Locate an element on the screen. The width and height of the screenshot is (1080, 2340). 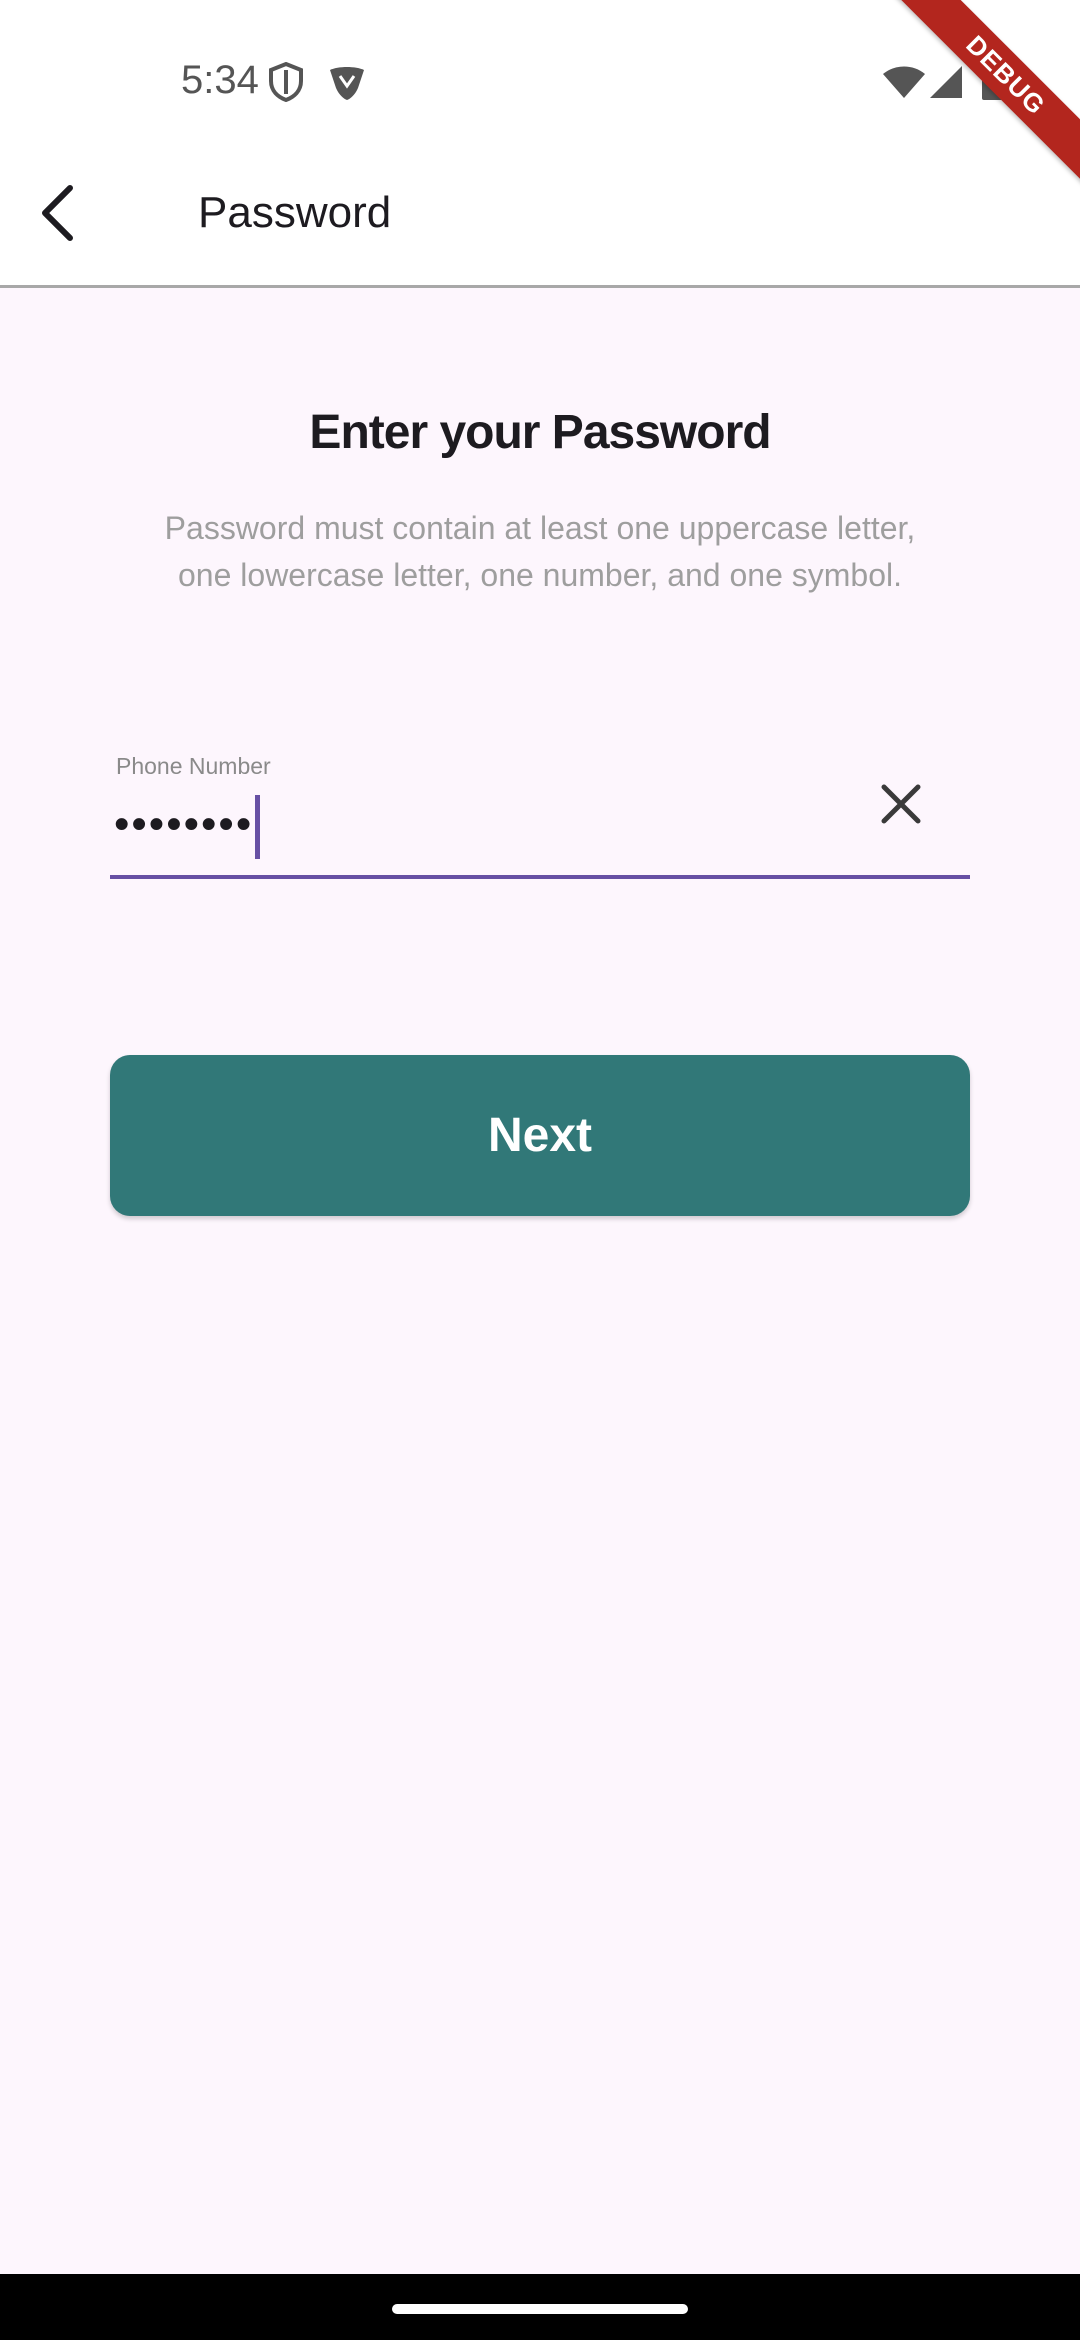
password-field: Phone Number •••••••• is located at coordinates (540, 812).